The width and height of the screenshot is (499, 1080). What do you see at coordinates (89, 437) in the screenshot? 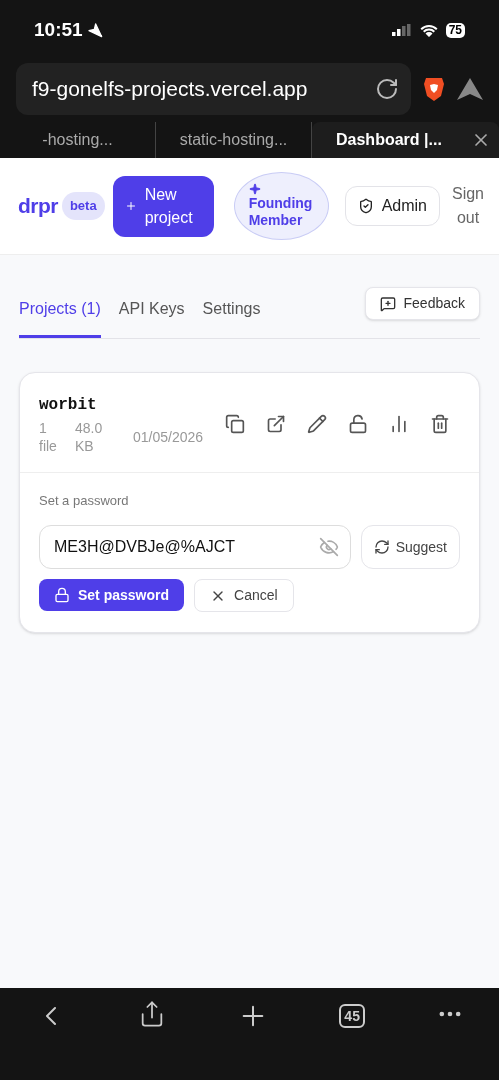
I see `file-size: 48.0 KB` at bounding box center [89, 437].